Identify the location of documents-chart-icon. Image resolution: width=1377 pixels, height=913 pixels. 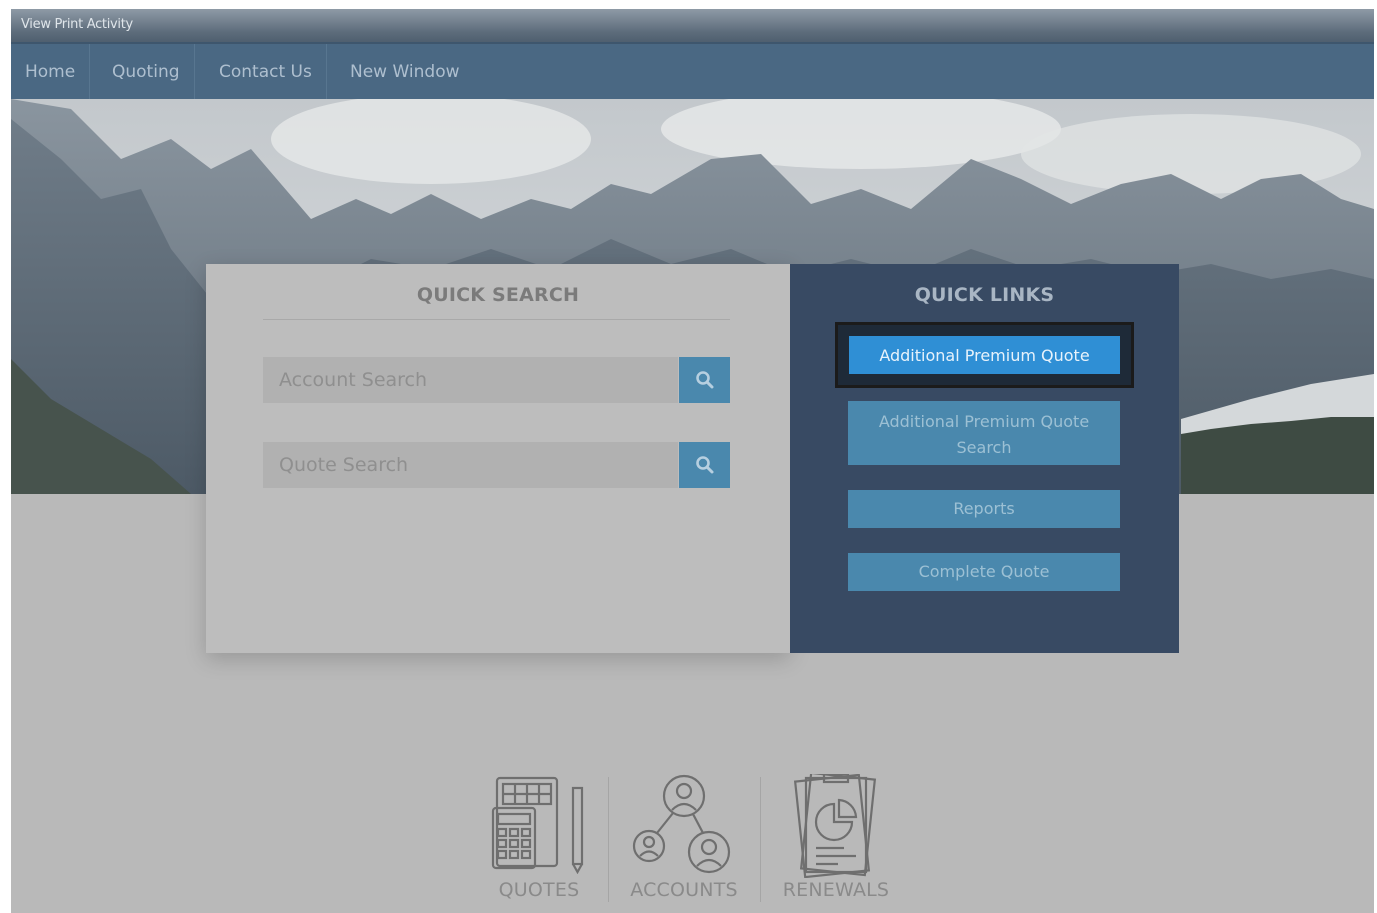
(835, 826).